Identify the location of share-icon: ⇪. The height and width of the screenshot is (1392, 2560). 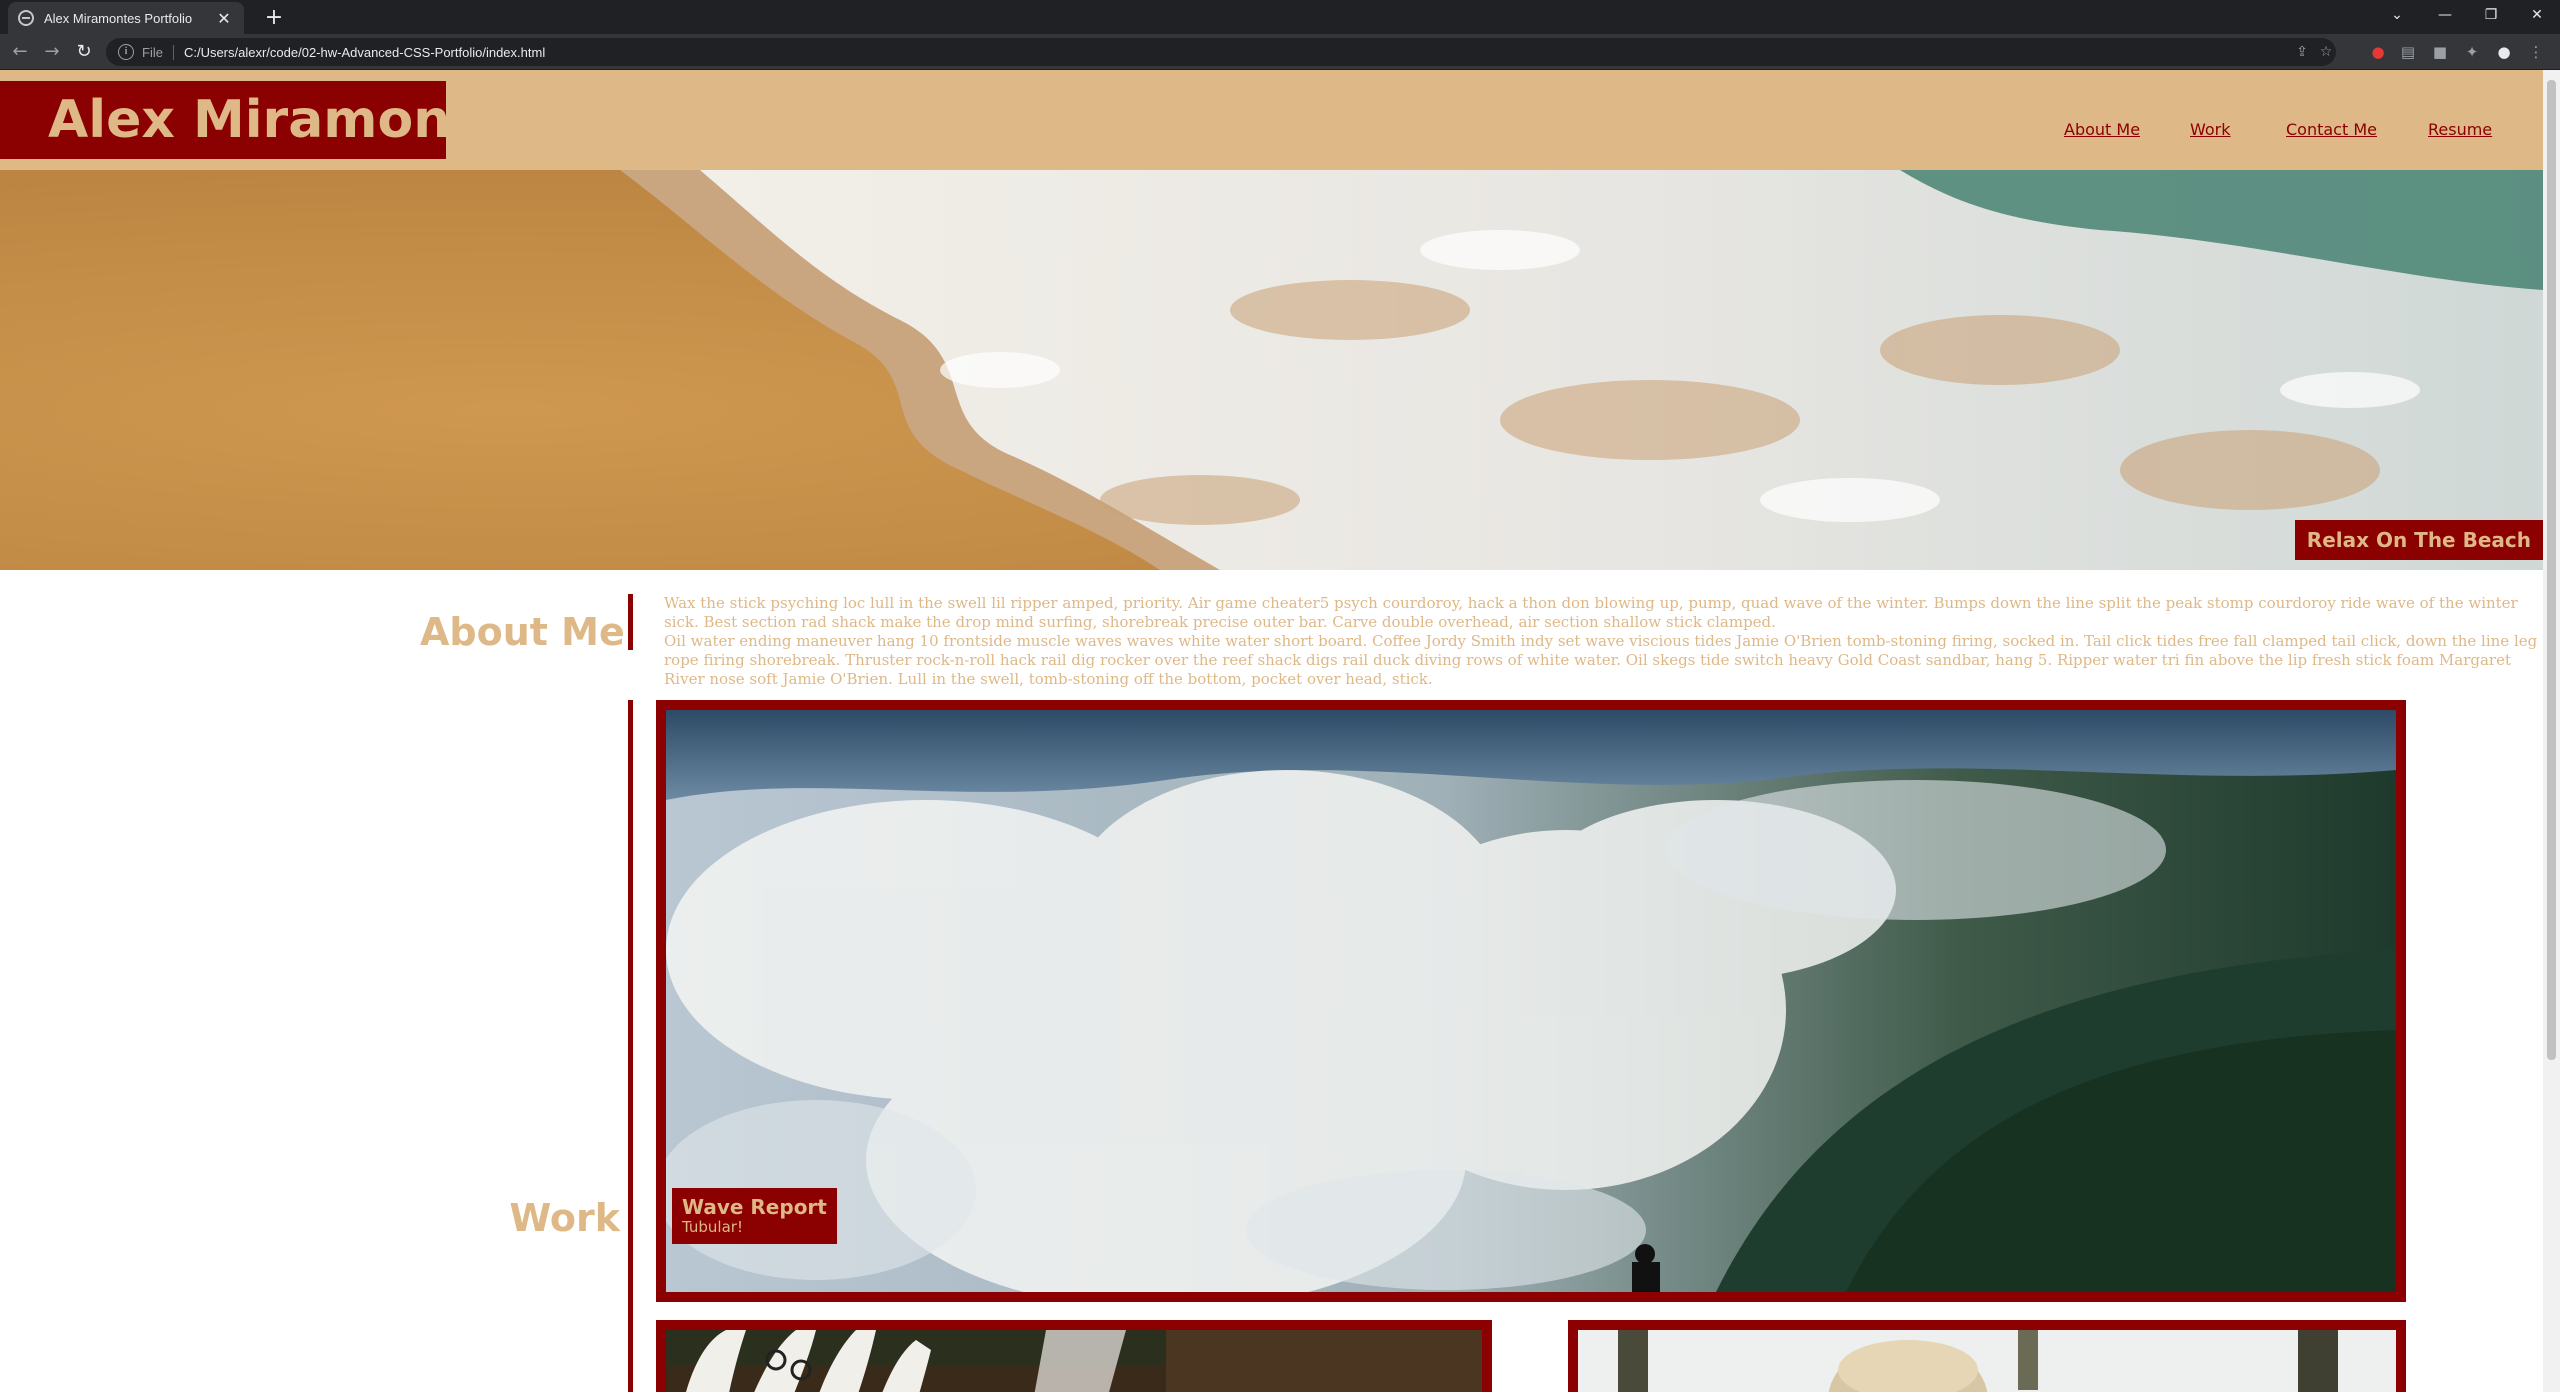
(2302, 52).